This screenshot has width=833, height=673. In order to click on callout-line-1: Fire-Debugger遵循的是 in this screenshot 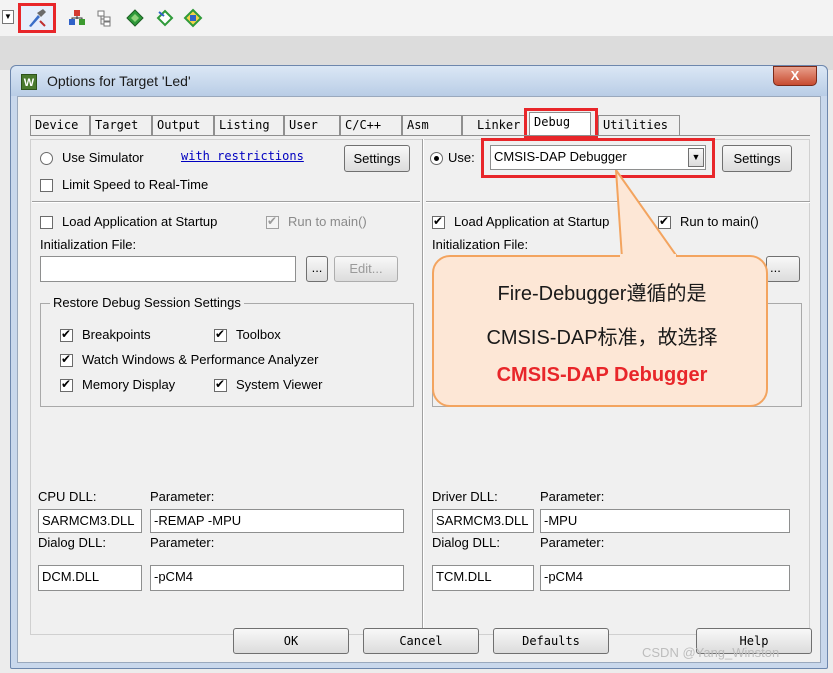, I will do `click(602, 294)`.